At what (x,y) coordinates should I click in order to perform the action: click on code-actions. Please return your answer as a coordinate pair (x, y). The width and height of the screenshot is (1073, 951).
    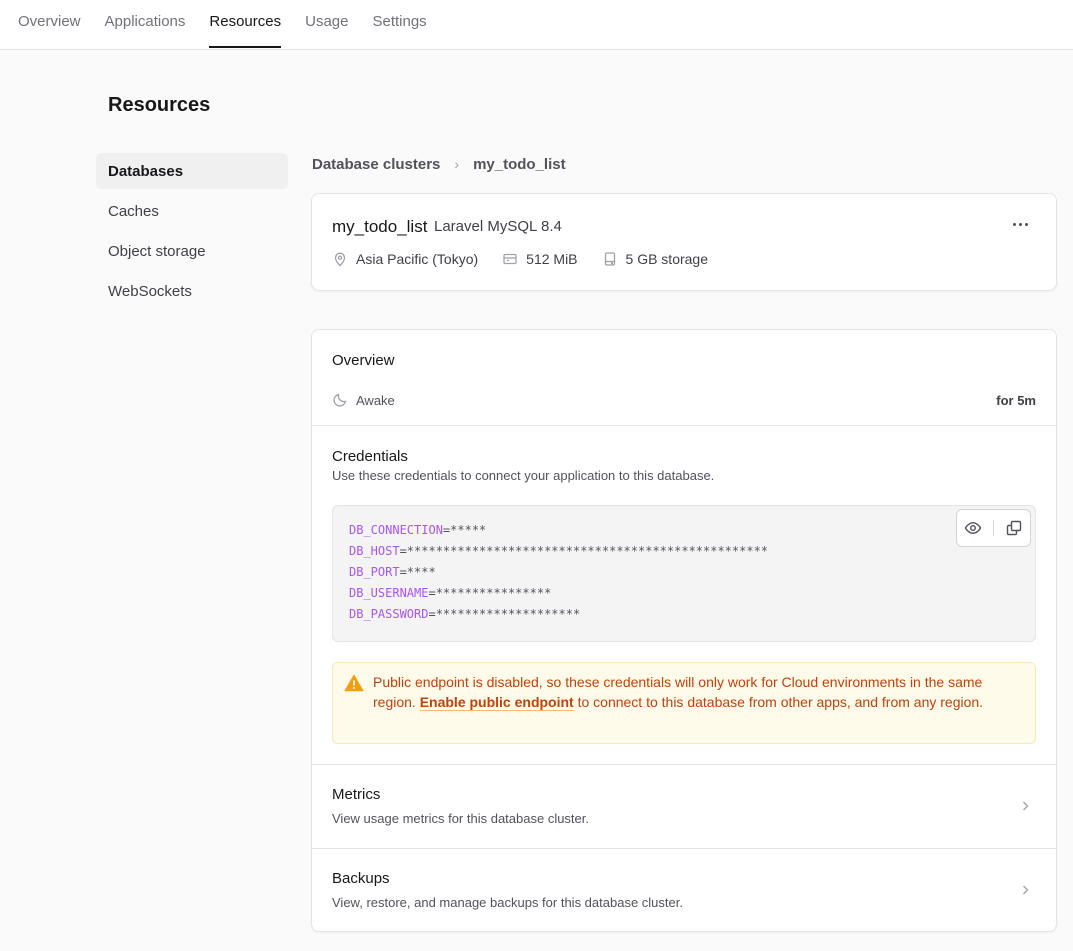
    Looking at the image, I should click on (993, 528).